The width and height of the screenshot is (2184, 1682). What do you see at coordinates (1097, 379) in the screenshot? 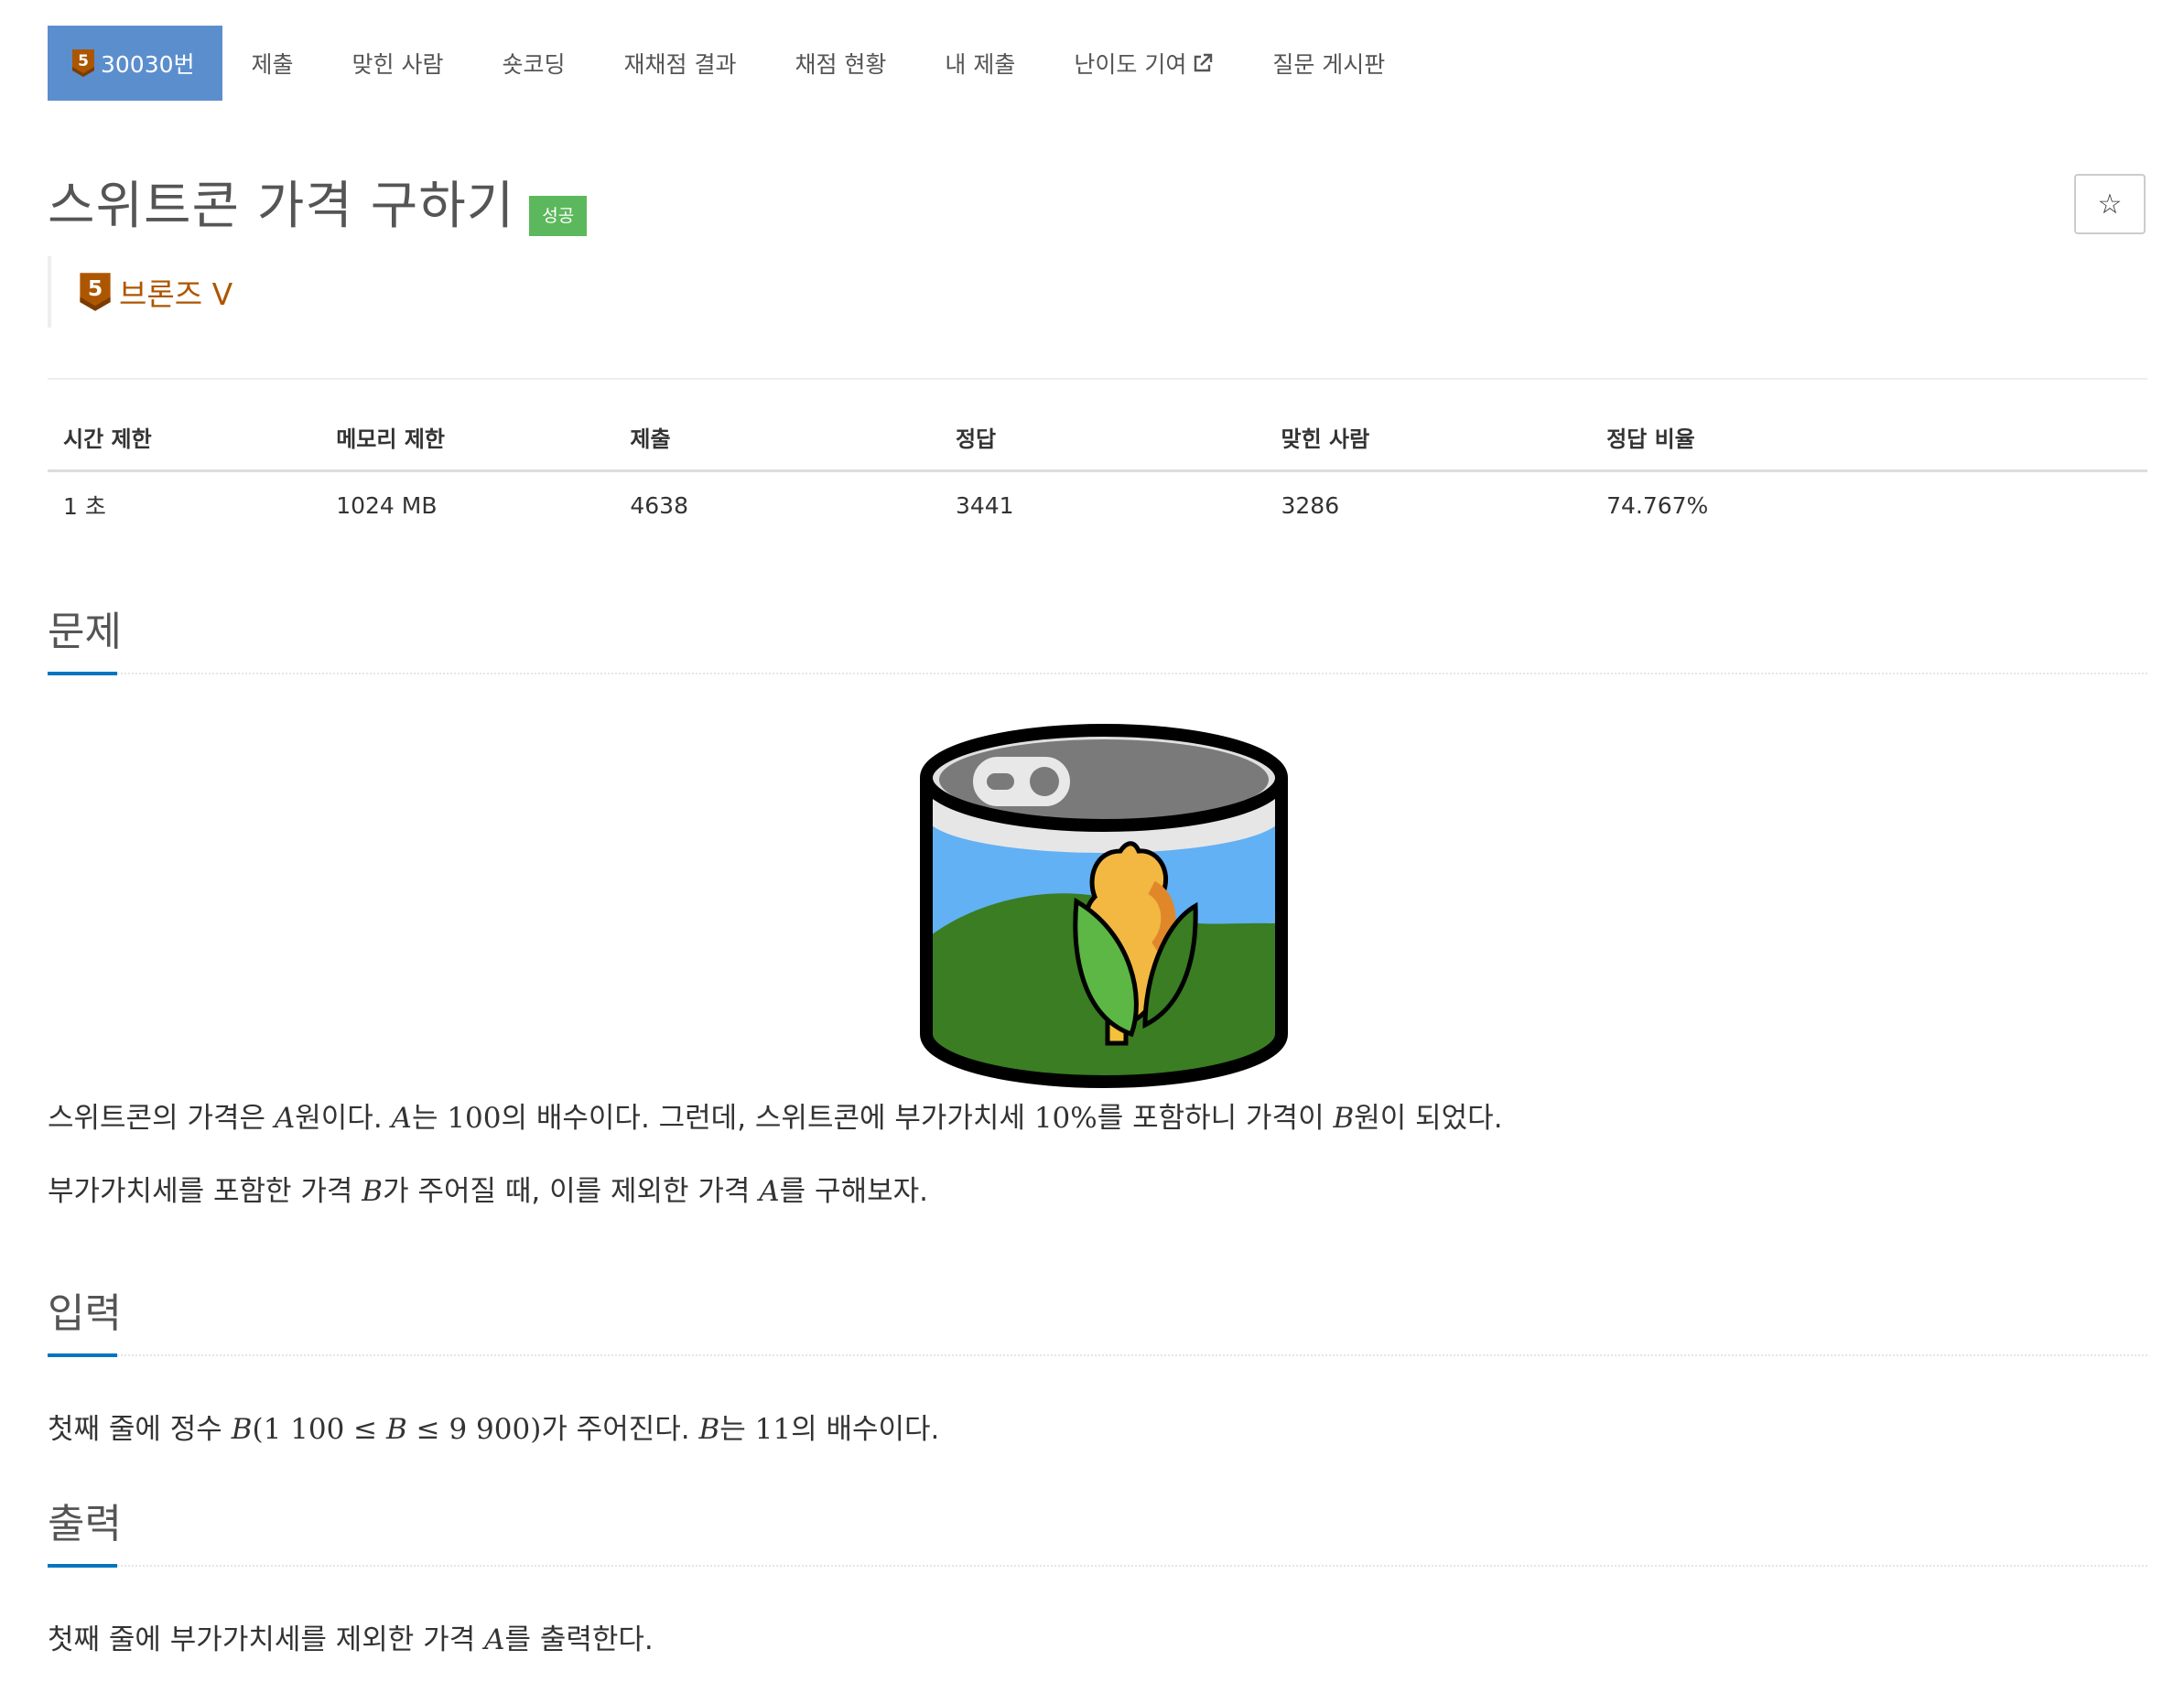
I see `title-divider` at bounding box center [1097, 379].